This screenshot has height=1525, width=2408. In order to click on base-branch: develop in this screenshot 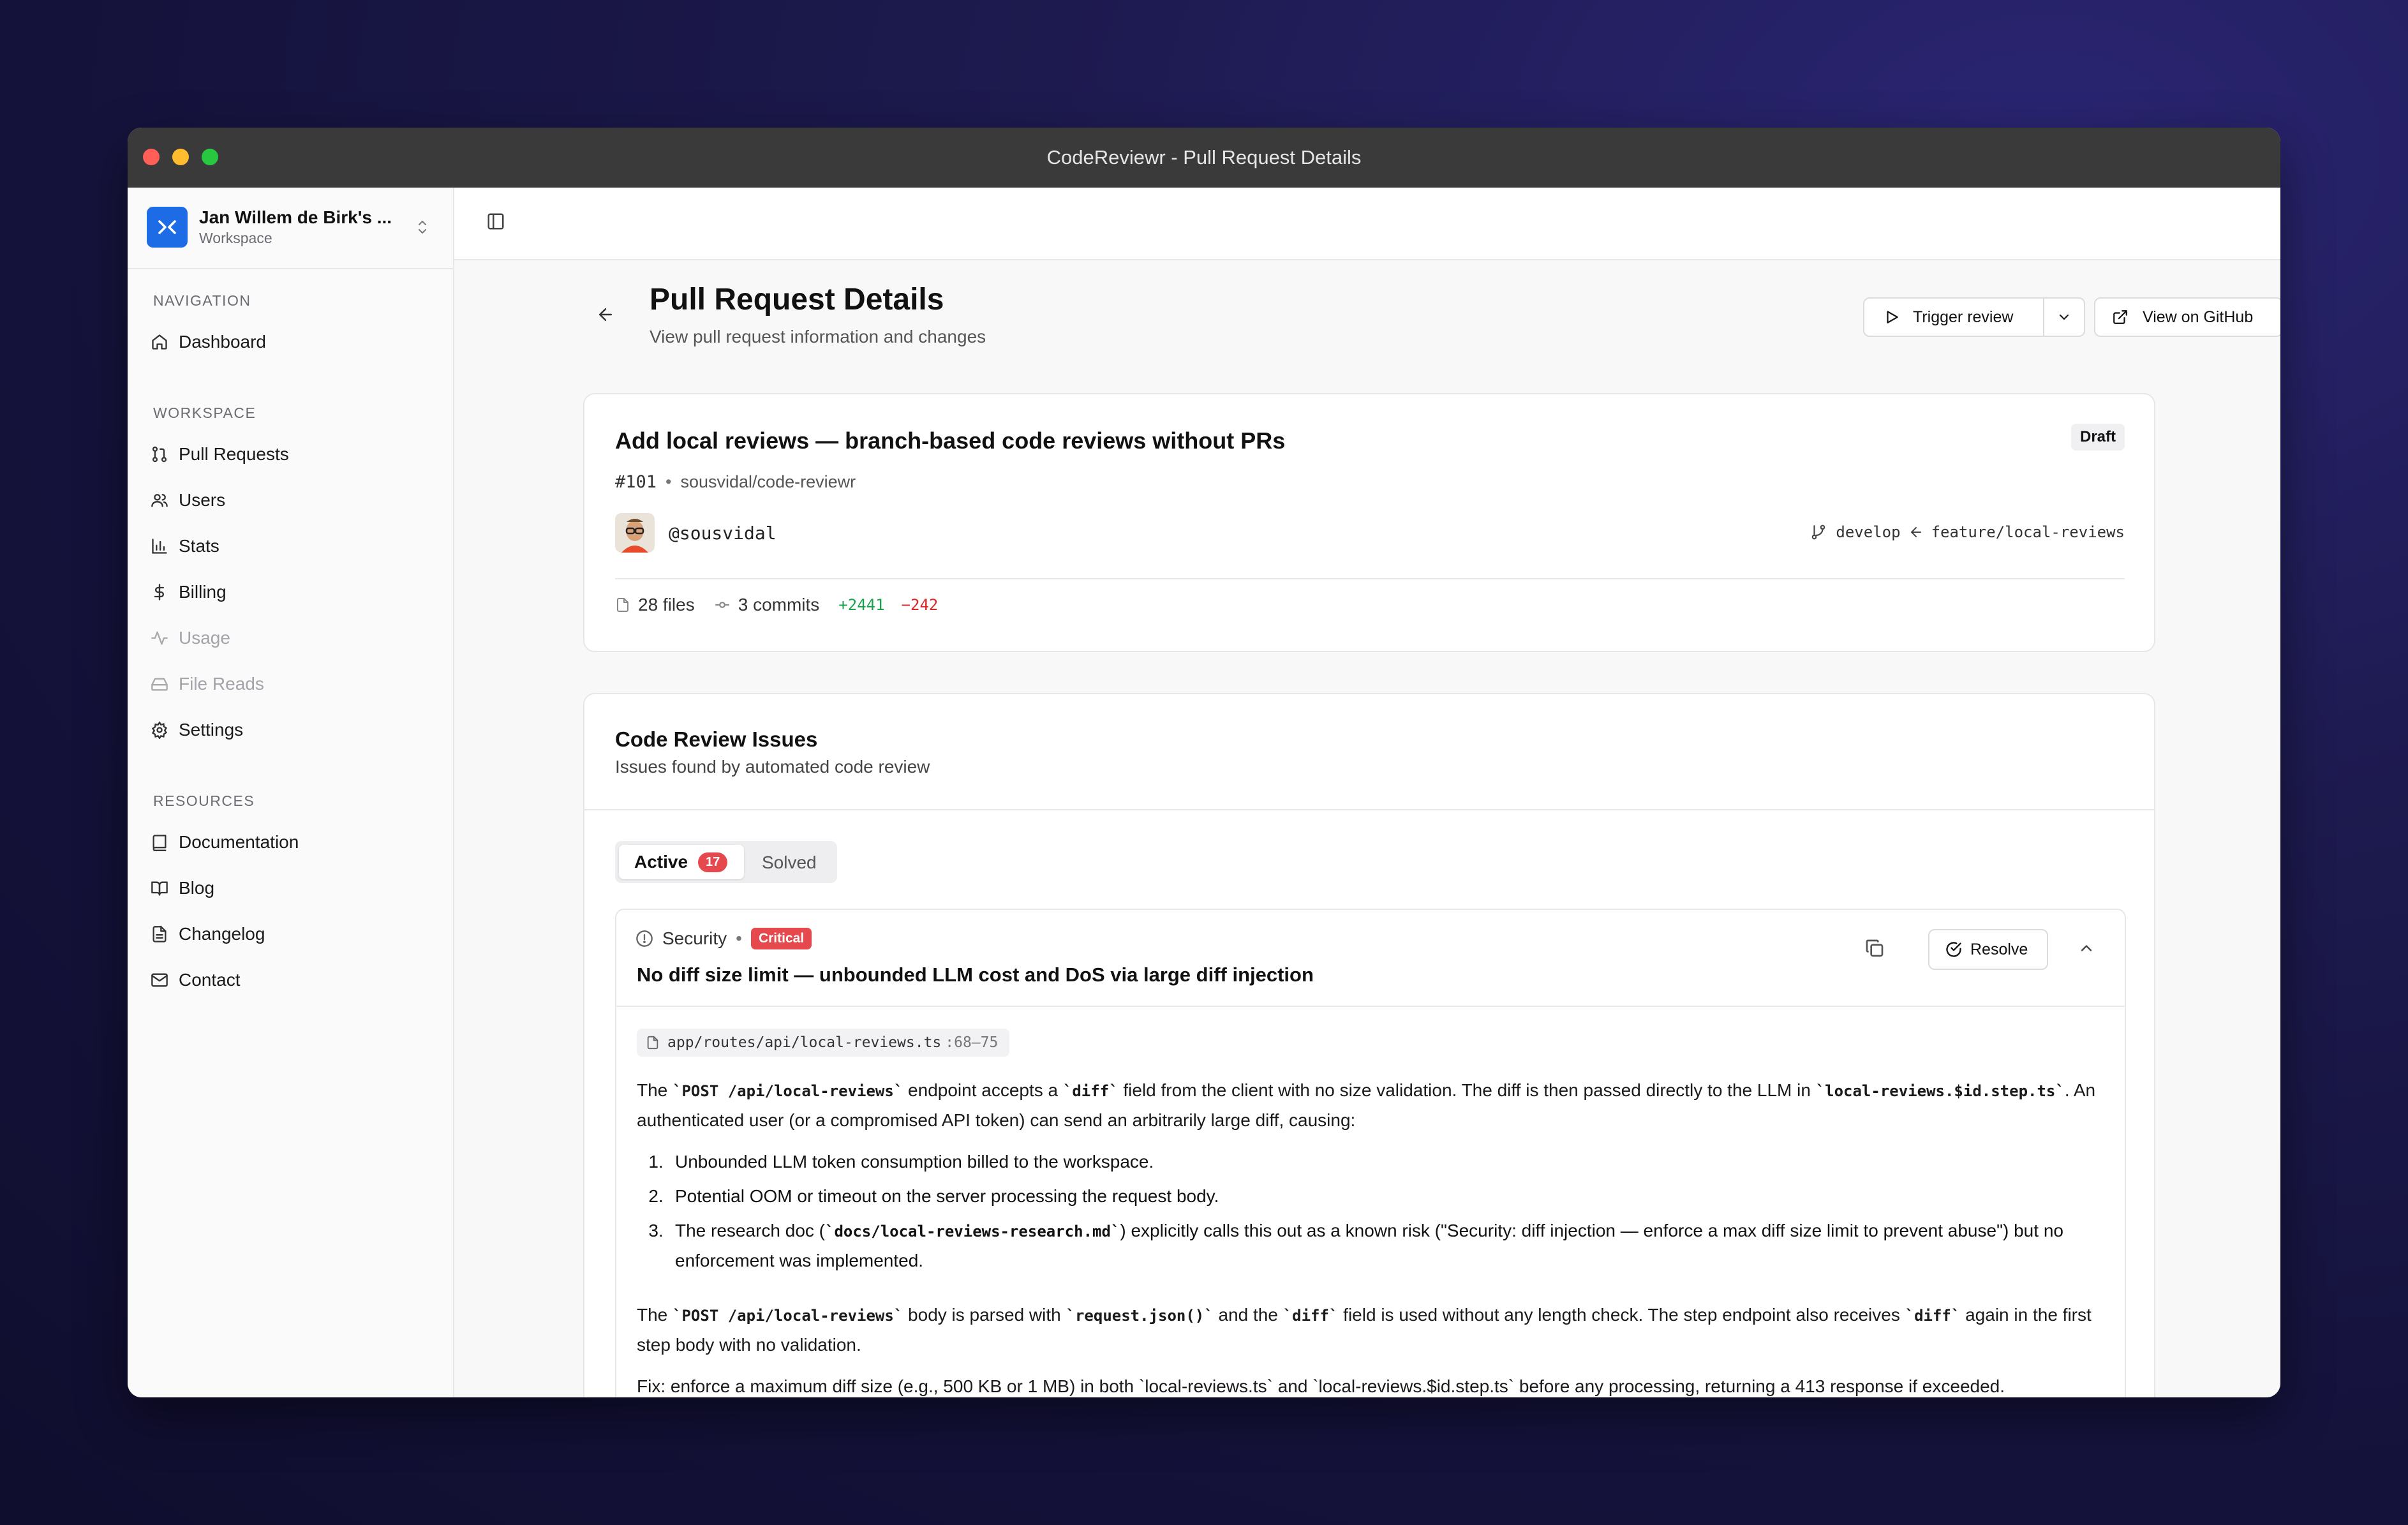, I will do `click(1868, 532)`.